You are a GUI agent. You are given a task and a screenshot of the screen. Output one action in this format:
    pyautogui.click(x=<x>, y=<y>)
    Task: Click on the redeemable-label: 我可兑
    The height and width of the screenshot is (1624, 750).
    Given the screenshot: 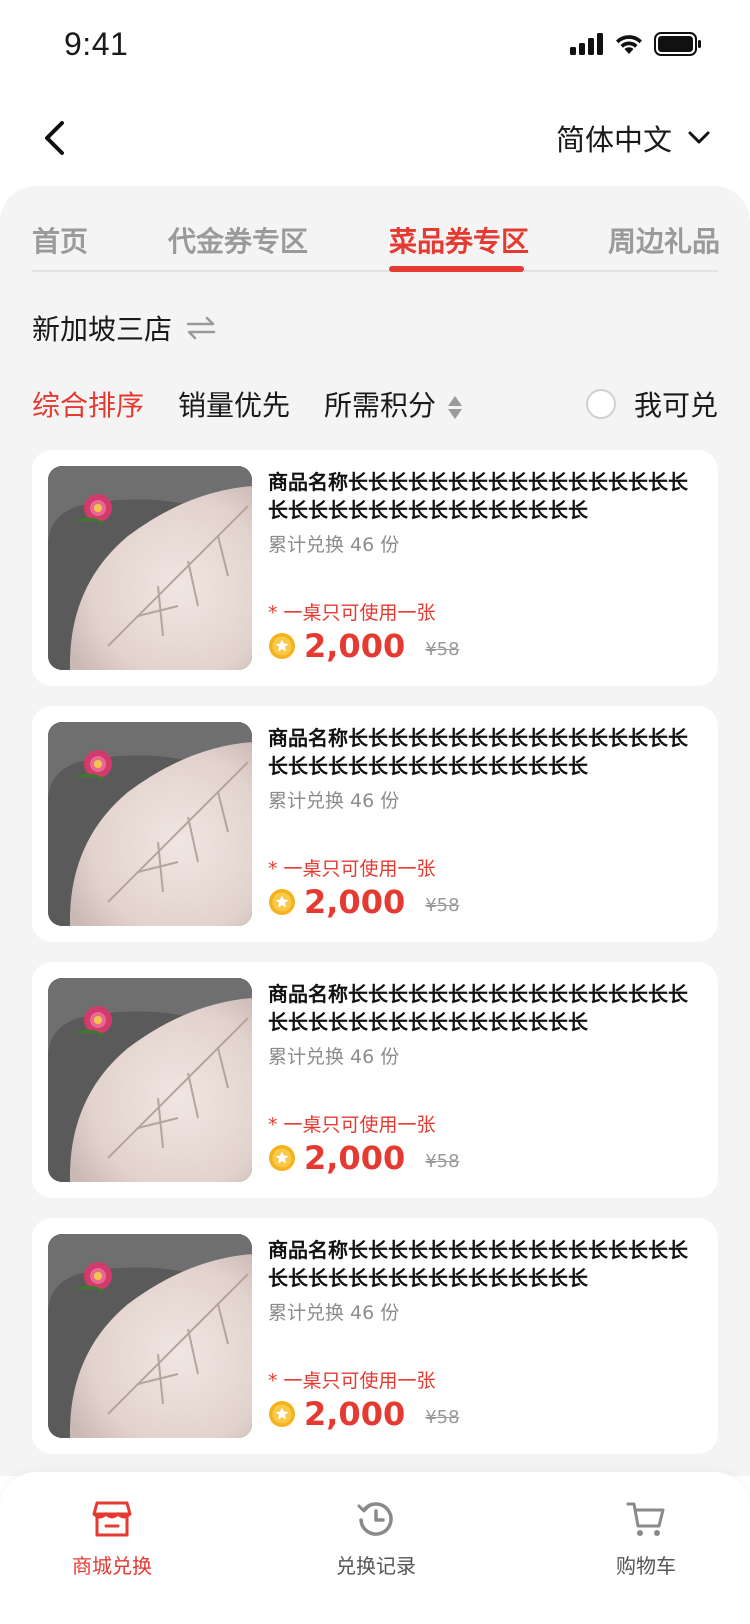 What is the action you would take?
    pyautogui.click(x=675, y=405)
    